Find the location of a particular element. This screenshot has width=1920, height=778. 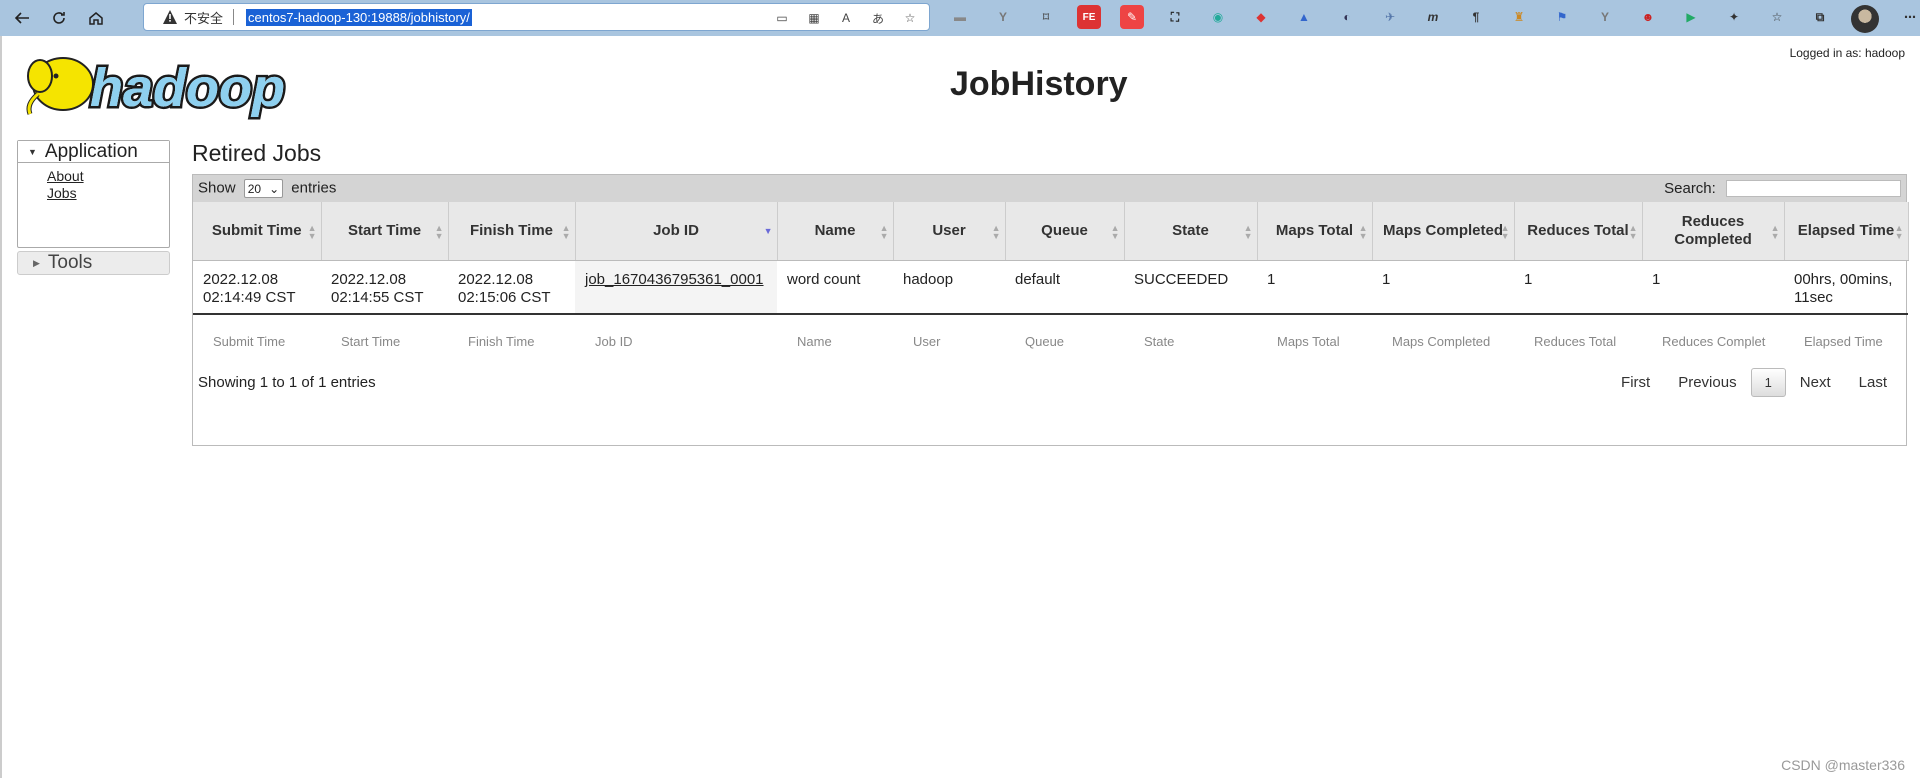

puzzle-extension-icon: ✦ is located at coordinates (1734, 17).